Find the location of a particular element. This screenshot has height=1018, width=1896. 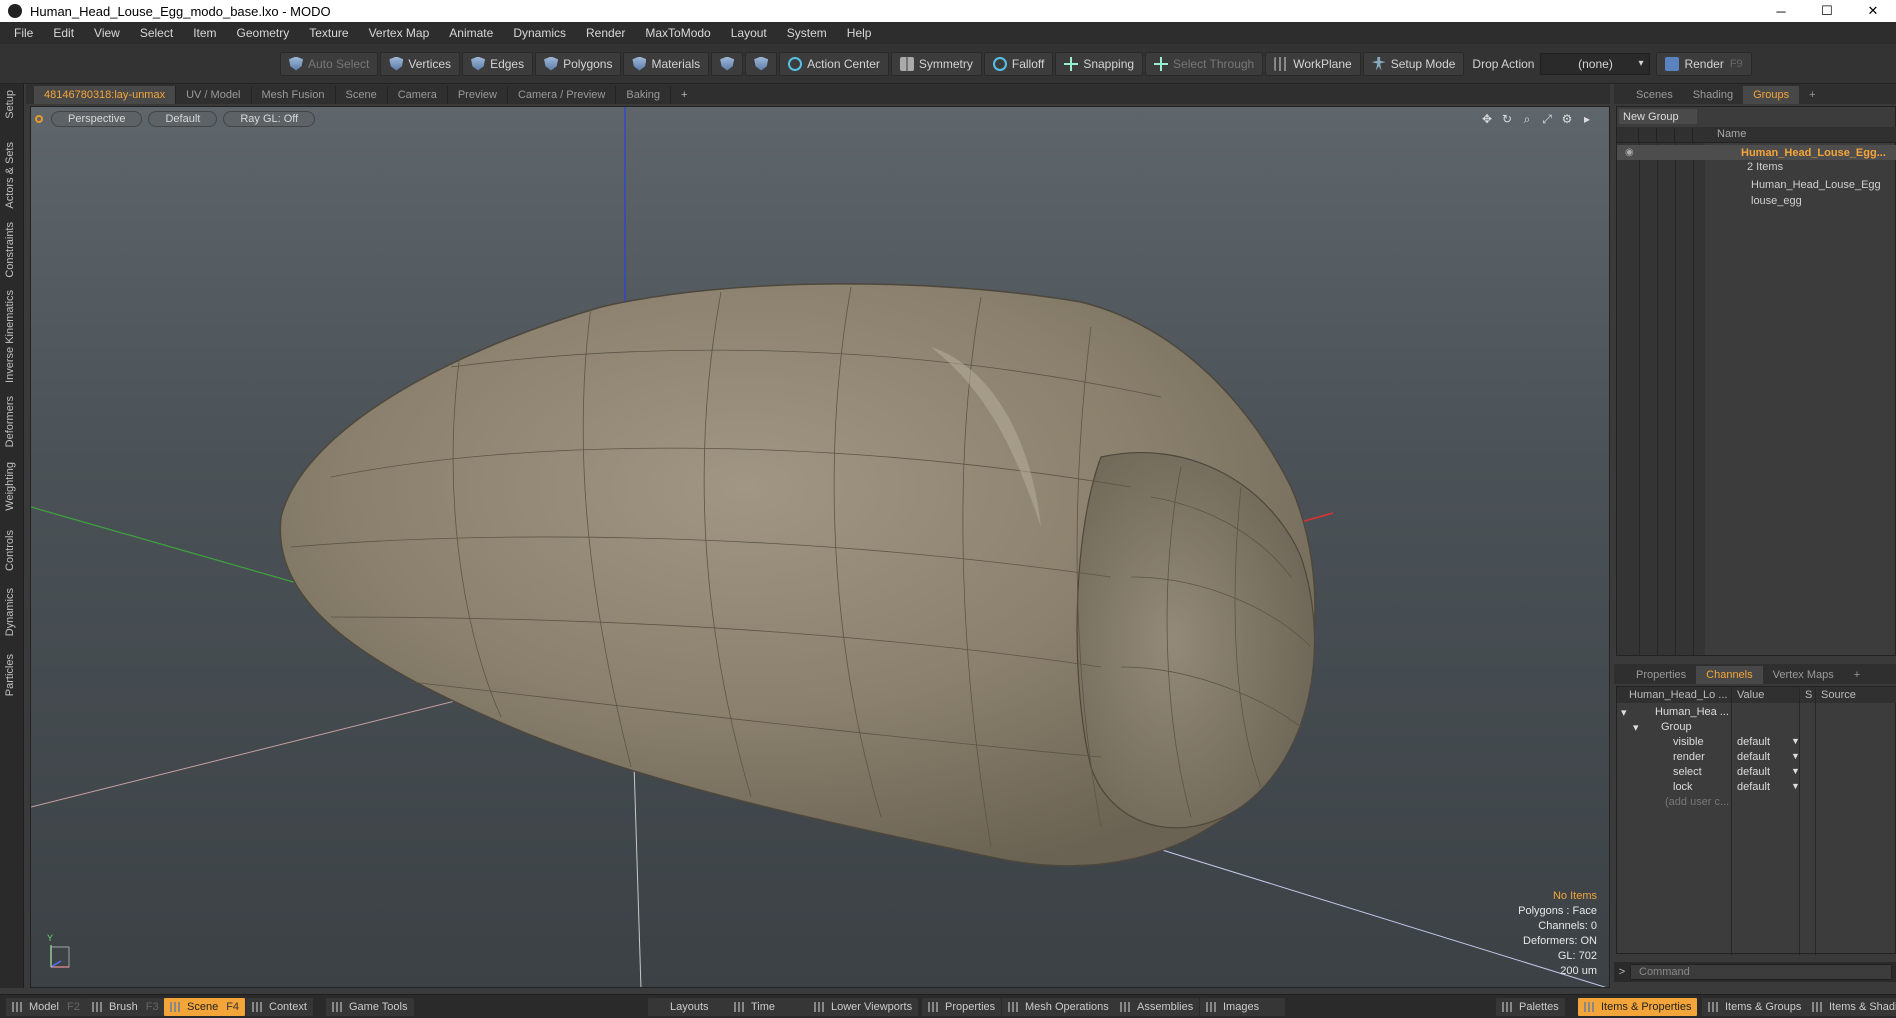

time-button: Time is located at coordinates (770, 1007).